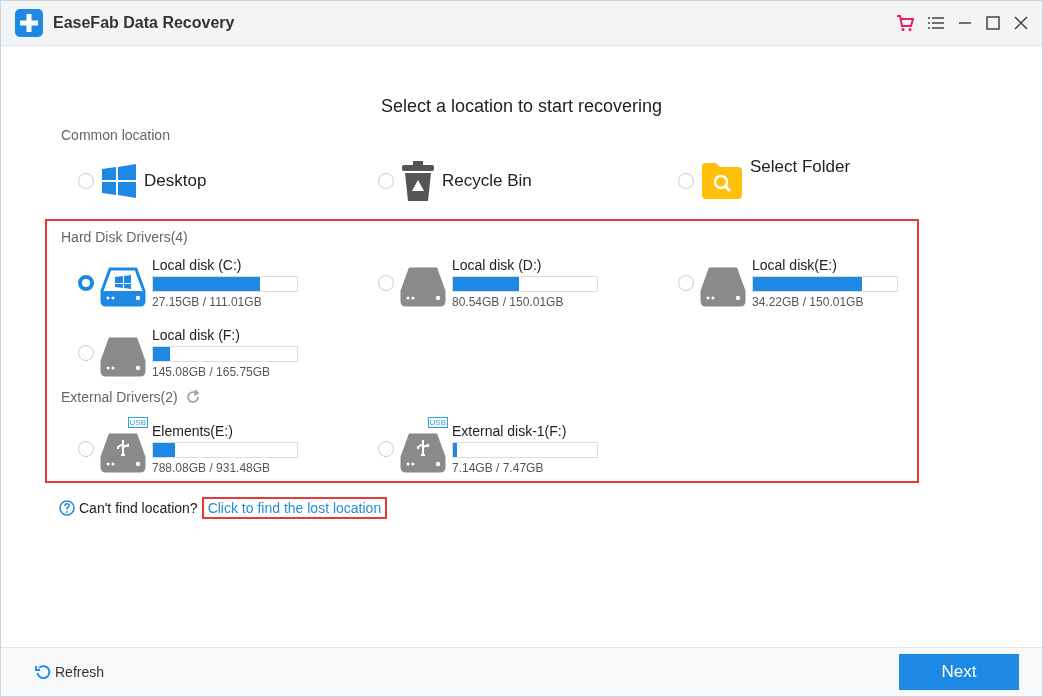  Describe the element at coordinates (521, 106) in the screenshot. I see `page-heading: Select a location to start recovering` at that location.